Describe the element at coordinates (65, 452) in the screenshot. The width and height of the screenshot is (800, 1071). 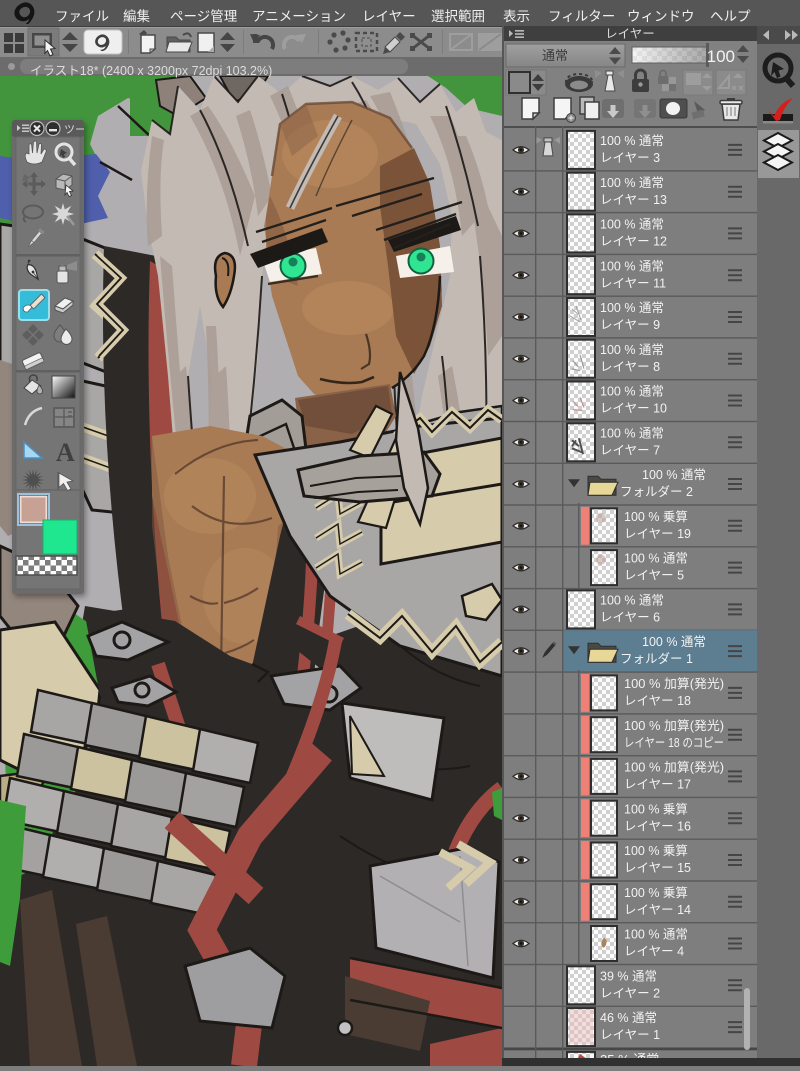
I see `svg-text: A` at that location.